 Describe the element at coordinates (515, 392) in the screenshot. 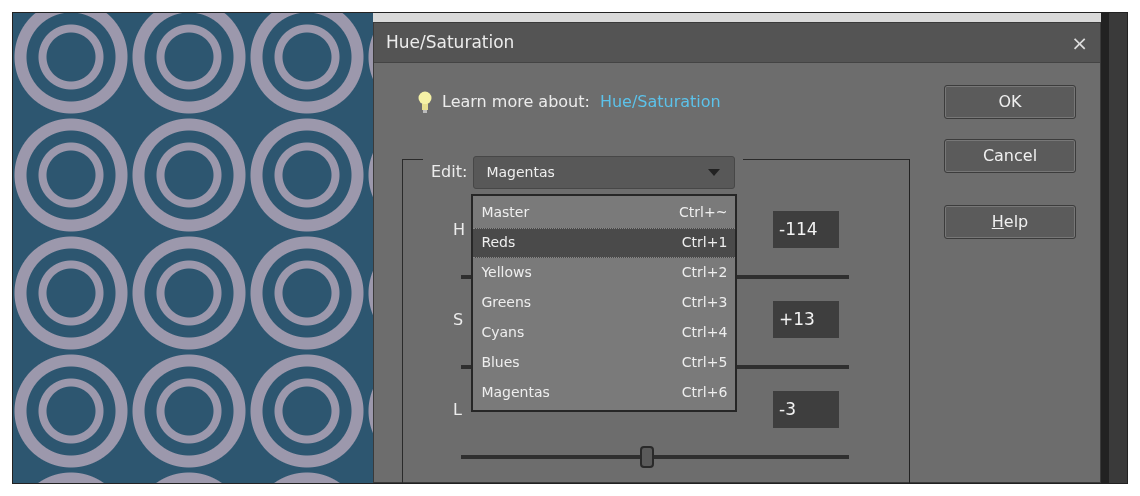

I see `menu-item-label: Magentas` at that location.